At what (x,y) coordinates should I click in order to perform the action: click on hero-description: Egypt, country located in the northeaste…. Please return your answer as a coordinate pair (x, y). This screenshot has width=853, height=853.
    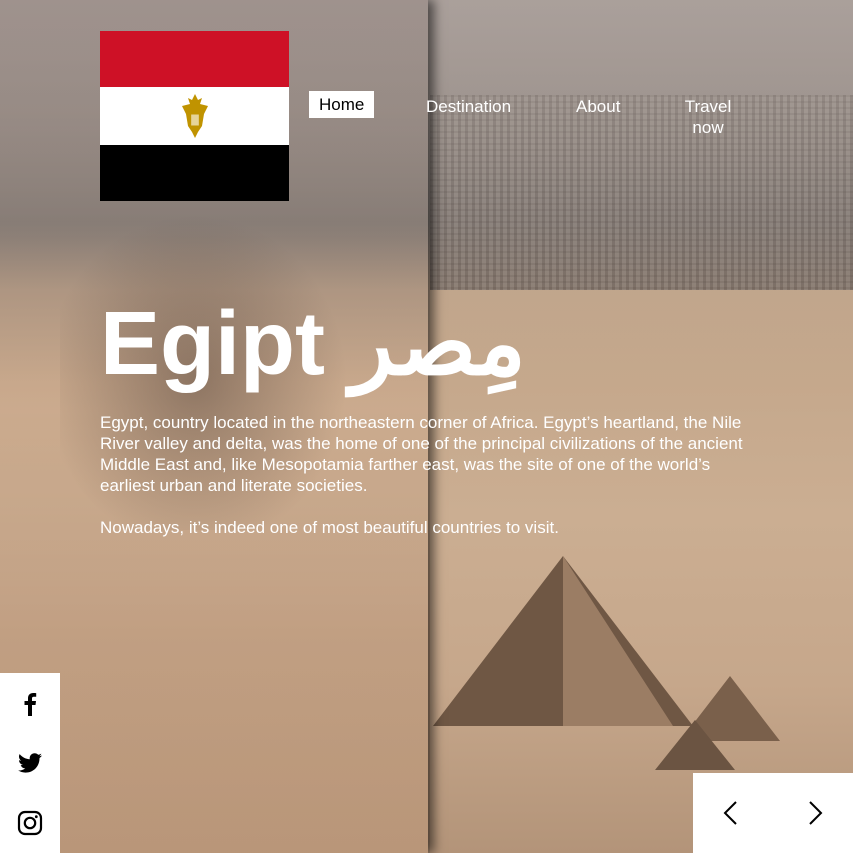
    Looking at the image, I should click on (430, 485).